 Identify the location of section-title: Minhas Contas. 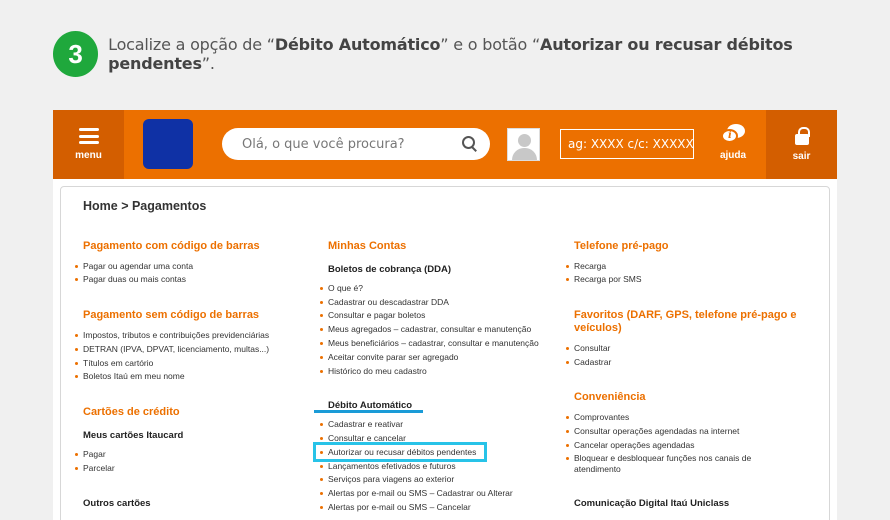
(367, 246).